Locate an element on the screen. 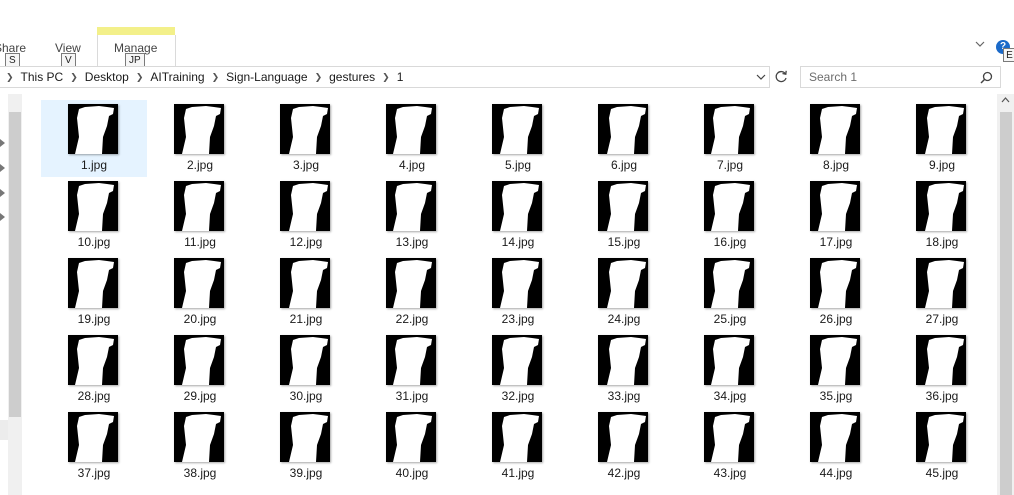 This screenshot has width=1014, height=495. file-item: 11.jpg is located at coordinates (200, 215).